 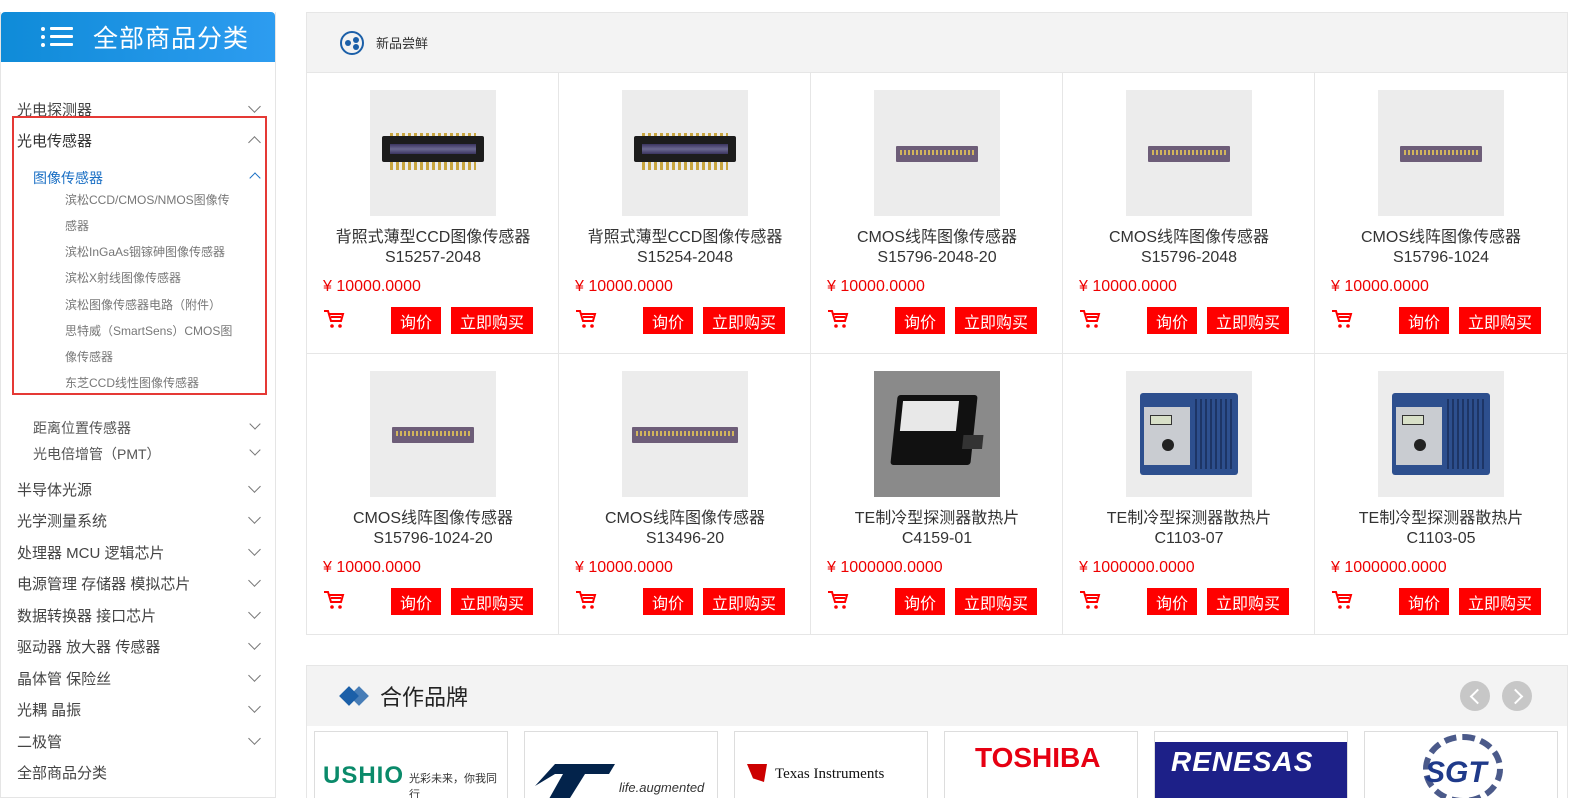 I want to click on all-categories-link: 全部商品分类, so click(x=140, y=772).